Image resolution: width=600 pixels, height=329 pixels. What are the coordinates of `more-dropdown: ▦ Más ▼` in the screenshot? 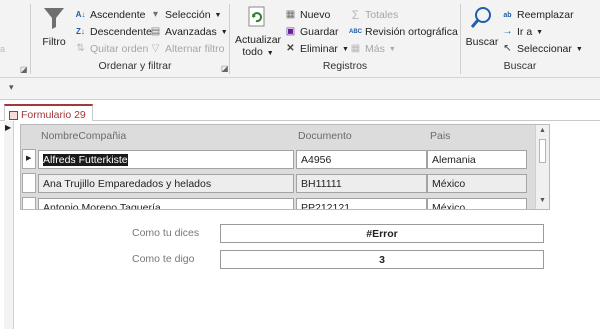 It's located at (372, 49).